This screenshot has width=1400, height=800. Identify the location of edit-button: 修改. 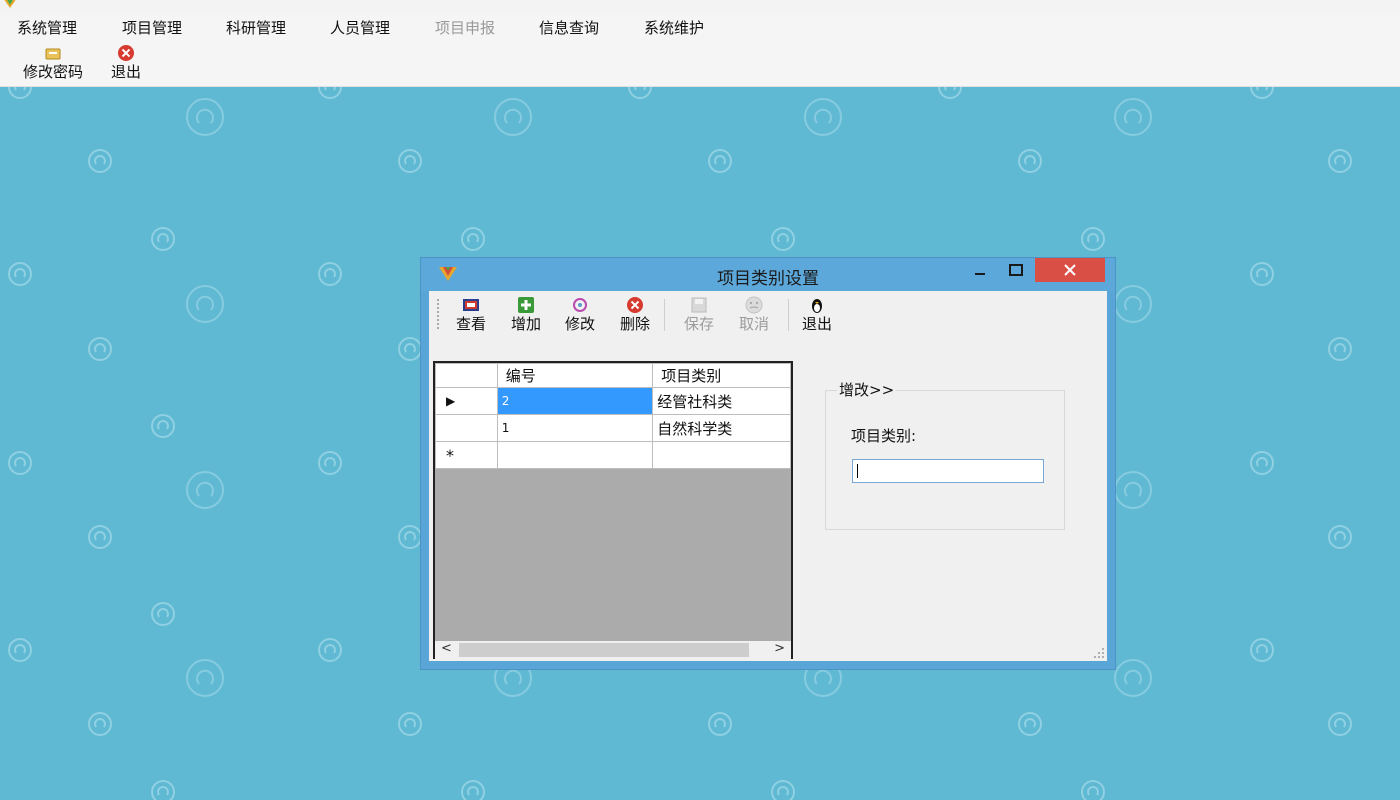
(580, 316).